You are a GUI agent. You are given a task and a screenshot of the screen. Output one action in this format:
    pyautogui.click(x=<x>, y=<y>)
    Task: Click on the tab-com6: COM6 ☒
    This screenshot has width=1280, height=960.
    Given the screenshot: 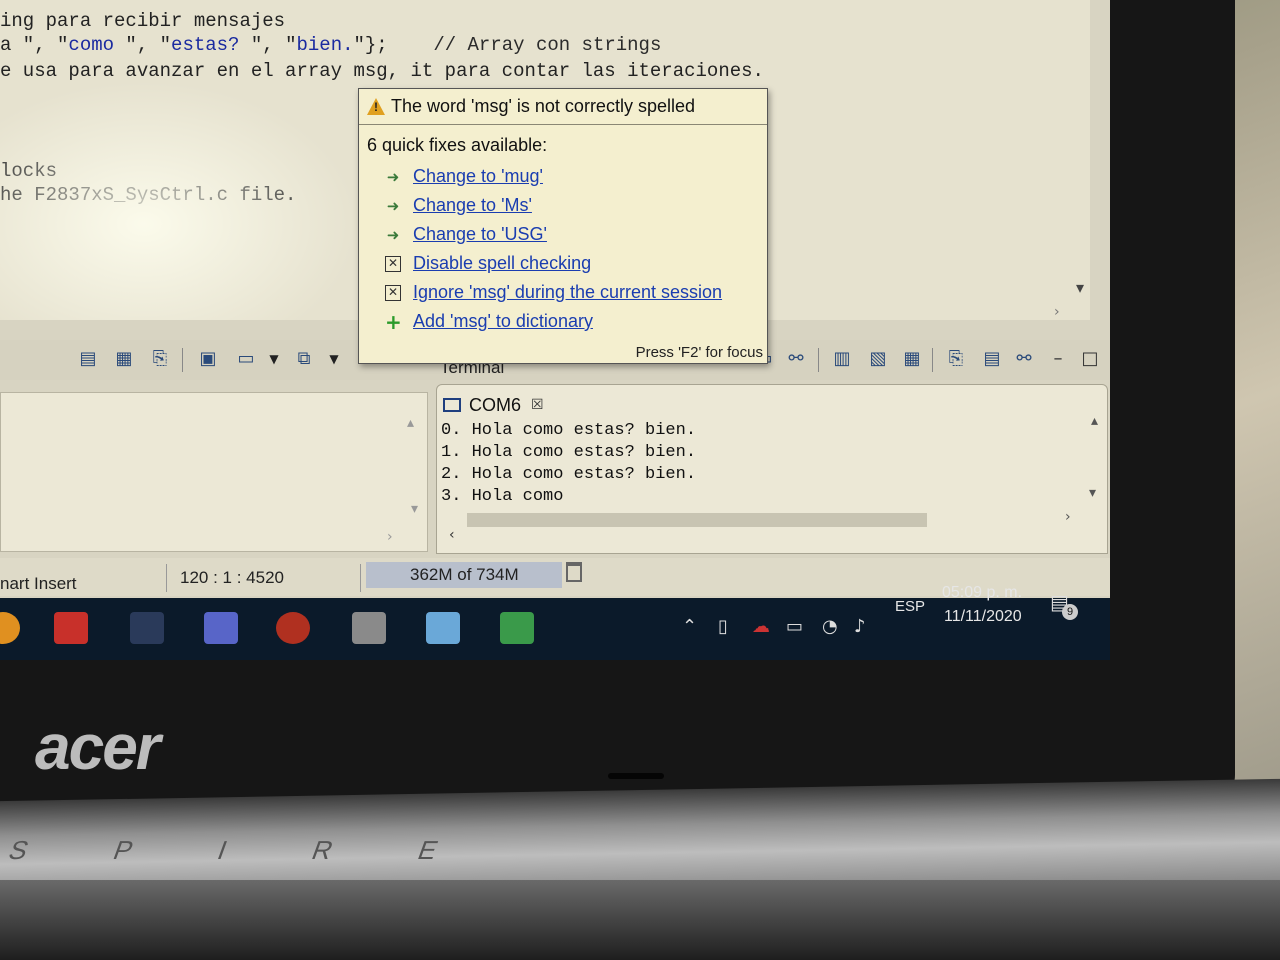 What is the action you would take?
    pyautogui.click(x=493, y=405)
    